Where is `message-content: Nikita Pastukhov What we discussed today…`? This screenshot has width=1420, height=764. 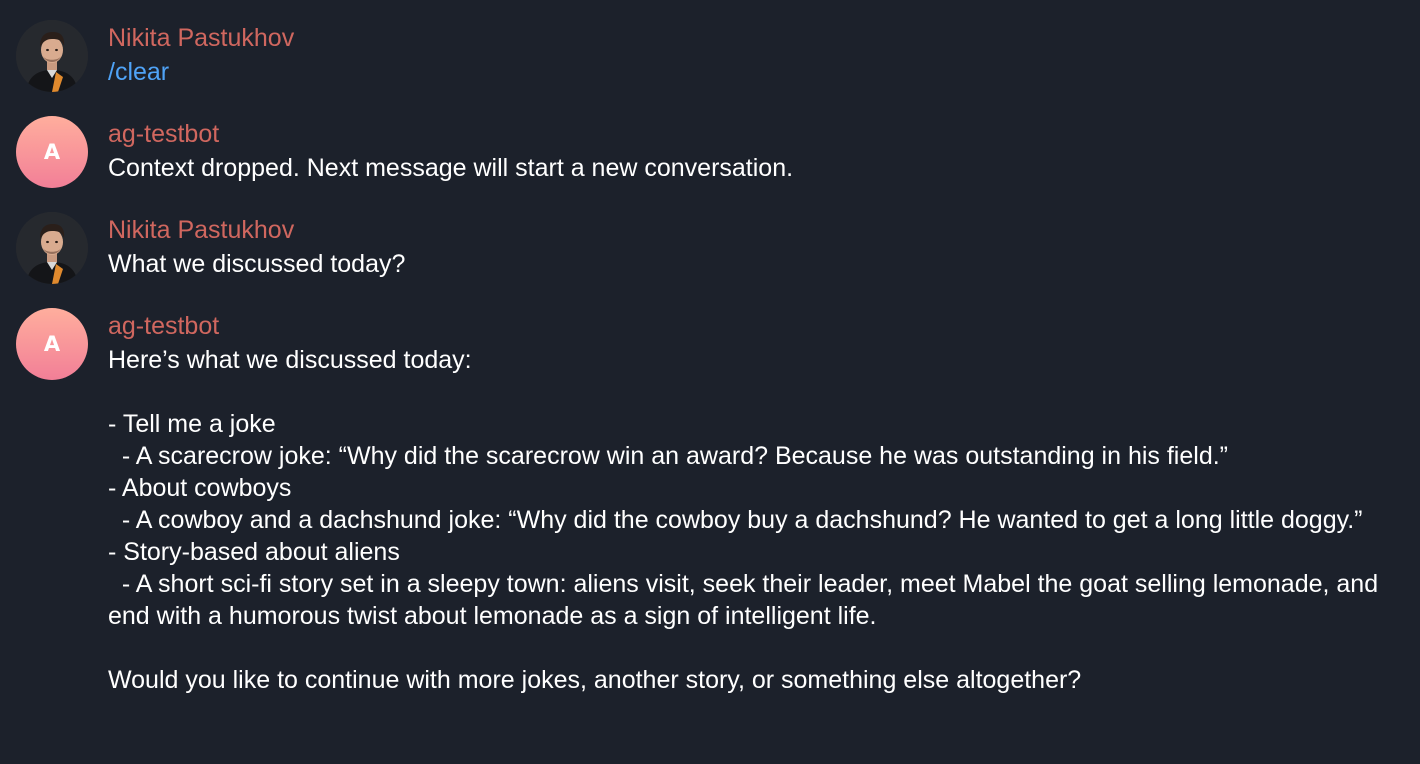 message-content: Nikita Pastukhov What we discussed today… is located at coordinates (758, 246).